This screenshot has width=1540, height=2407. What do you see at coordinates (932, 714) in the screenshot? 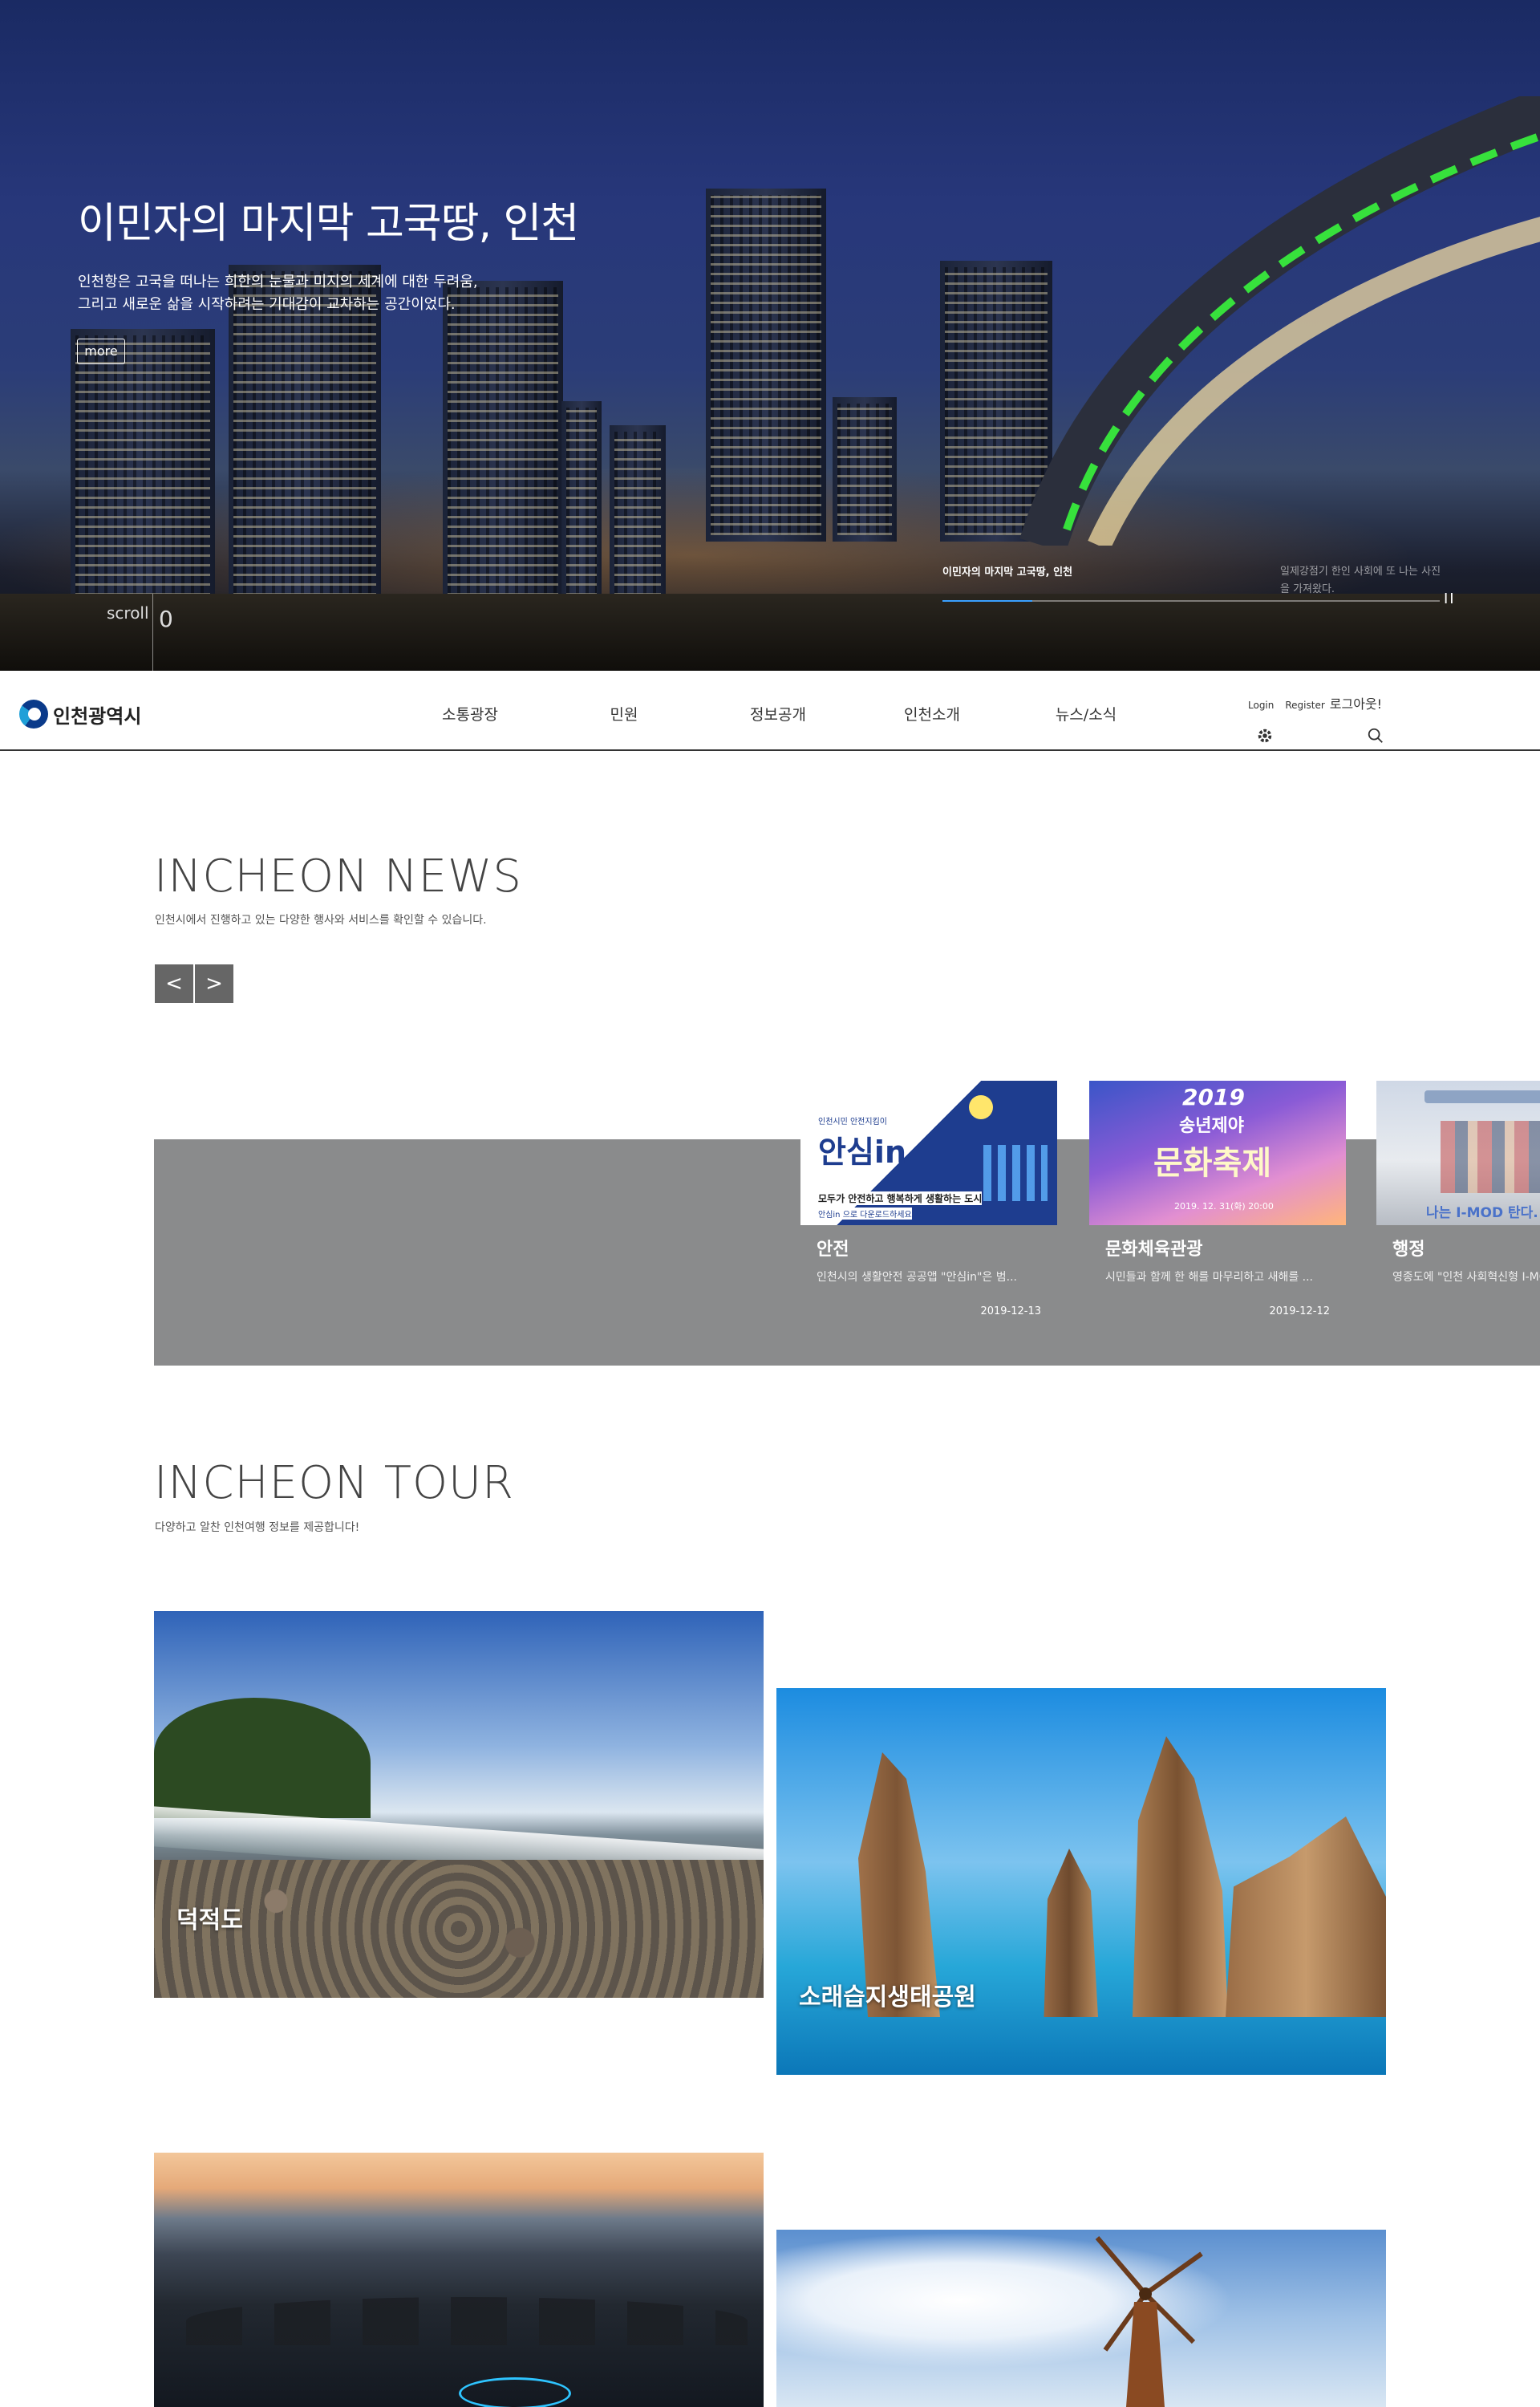
I see `nav-item-about: 인천소개` at bounding box center [932, 714].